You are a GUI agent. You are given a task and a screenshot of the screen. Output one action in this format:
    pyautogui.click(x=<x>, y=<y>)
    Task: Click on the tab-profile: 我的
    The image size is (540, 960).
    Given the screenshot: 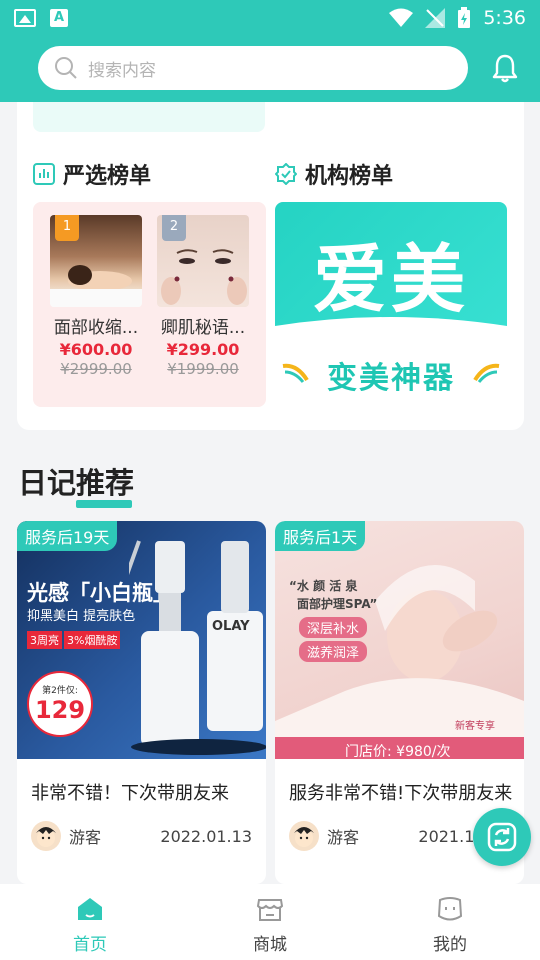 What is the action you would take?
    pyautogui.click(x=450, y=922)
    